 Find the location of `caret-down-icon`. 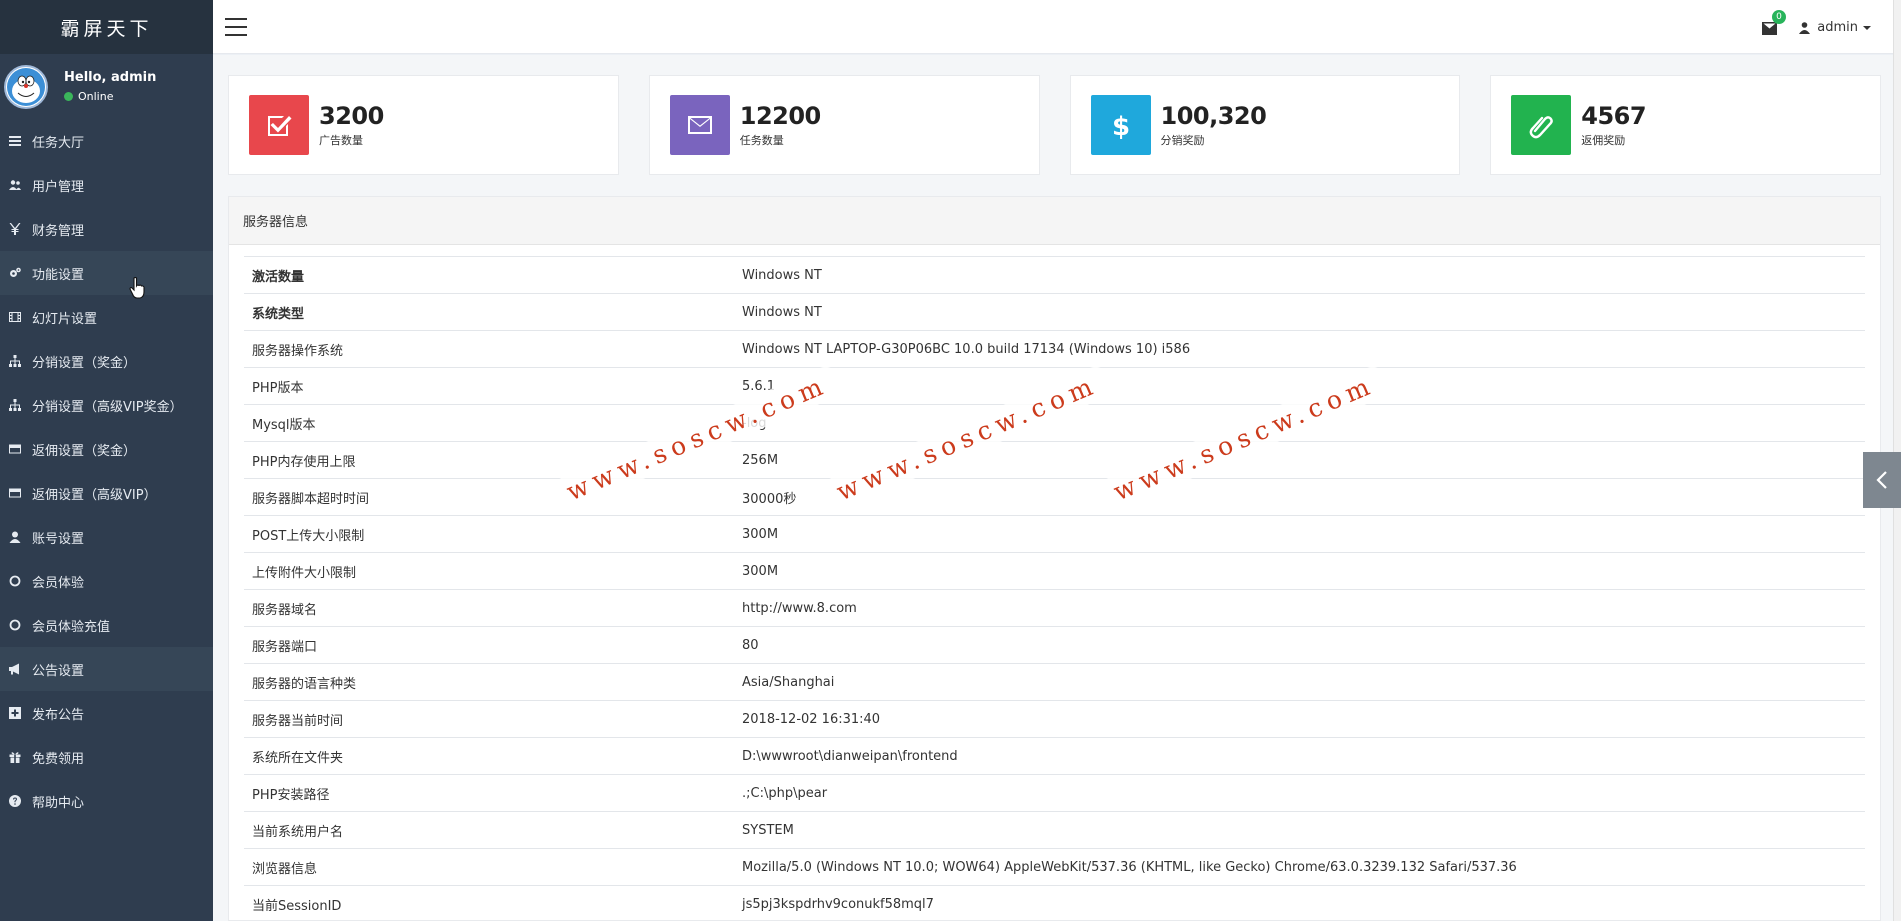

caret-down-icon is located at coordinates (1867, 27).